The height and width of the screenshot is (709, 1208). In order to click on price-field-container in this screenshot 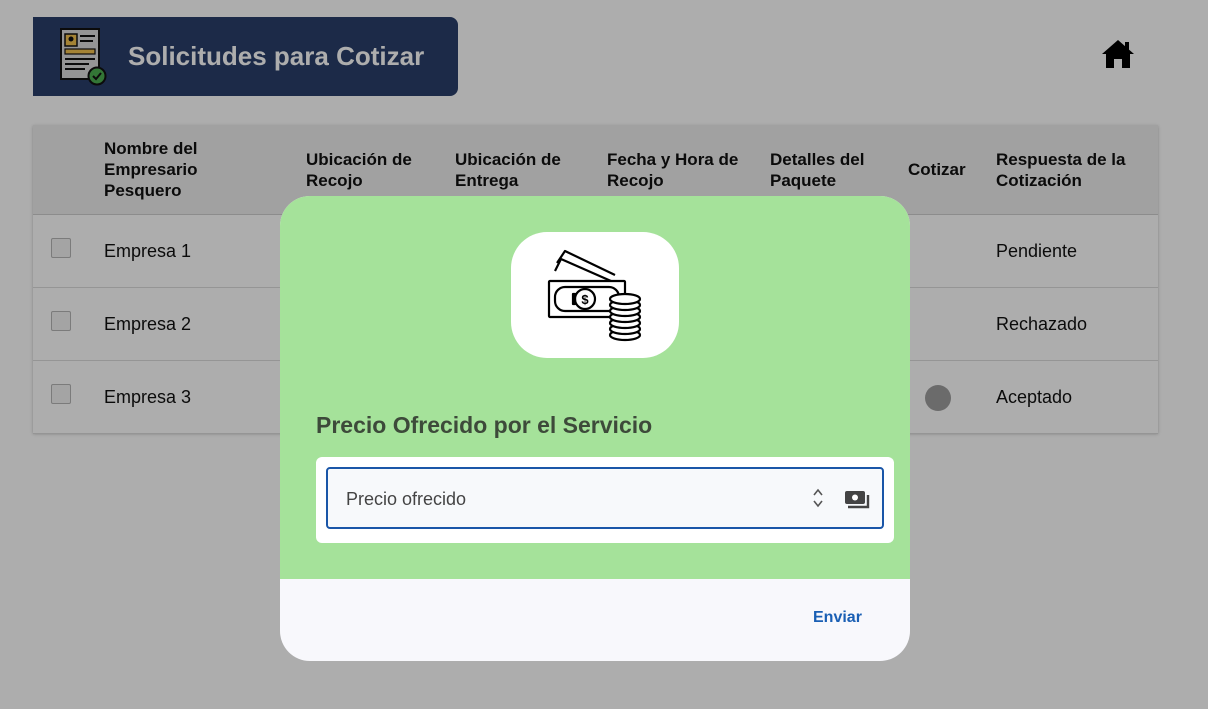, I will do `click(605, 500)`.